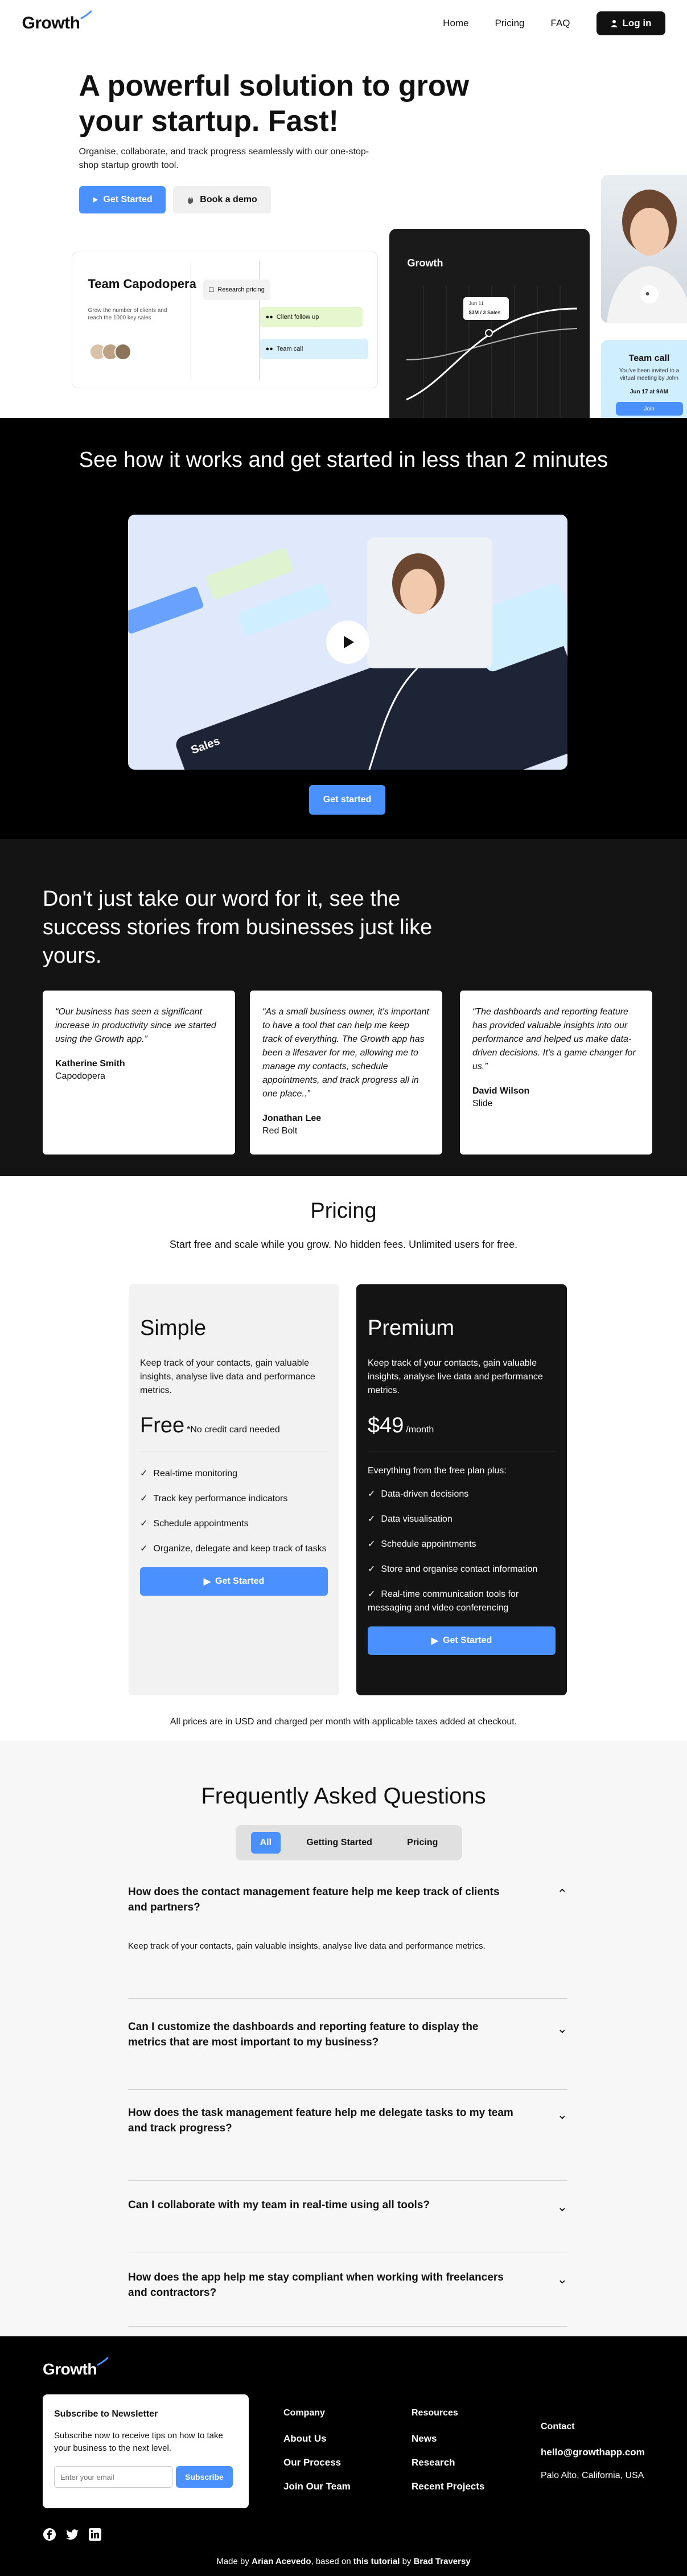 This screenshot has width=687, height=2576. Describe the element at coordinates (113, 2477) in the screenshot. I see `email-input` at that location.